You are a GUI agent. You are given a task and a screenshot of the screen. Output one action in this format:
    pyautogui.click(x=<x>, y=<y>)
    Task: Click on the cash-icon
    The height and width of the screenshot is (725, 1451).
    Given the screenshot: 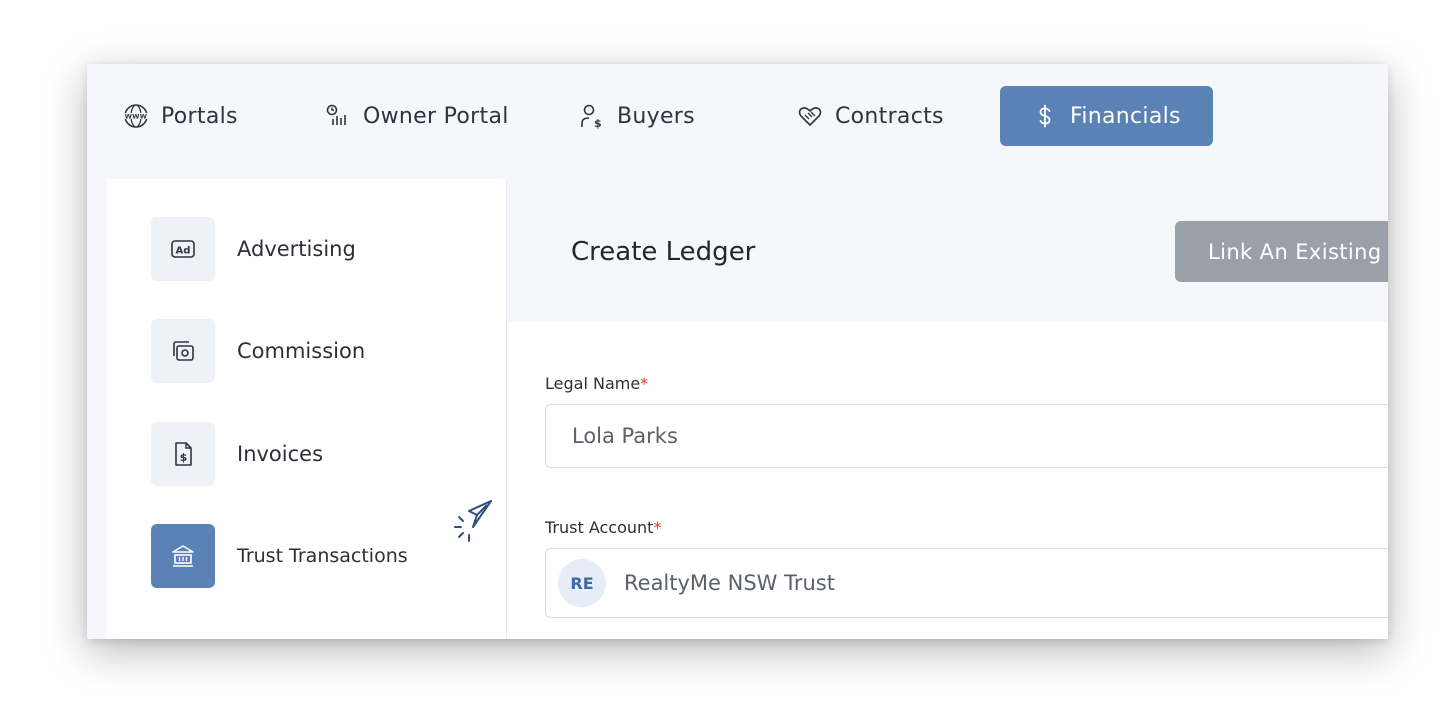 What is the action you would take?
    pyautogui.click(x=183, y=351)
    